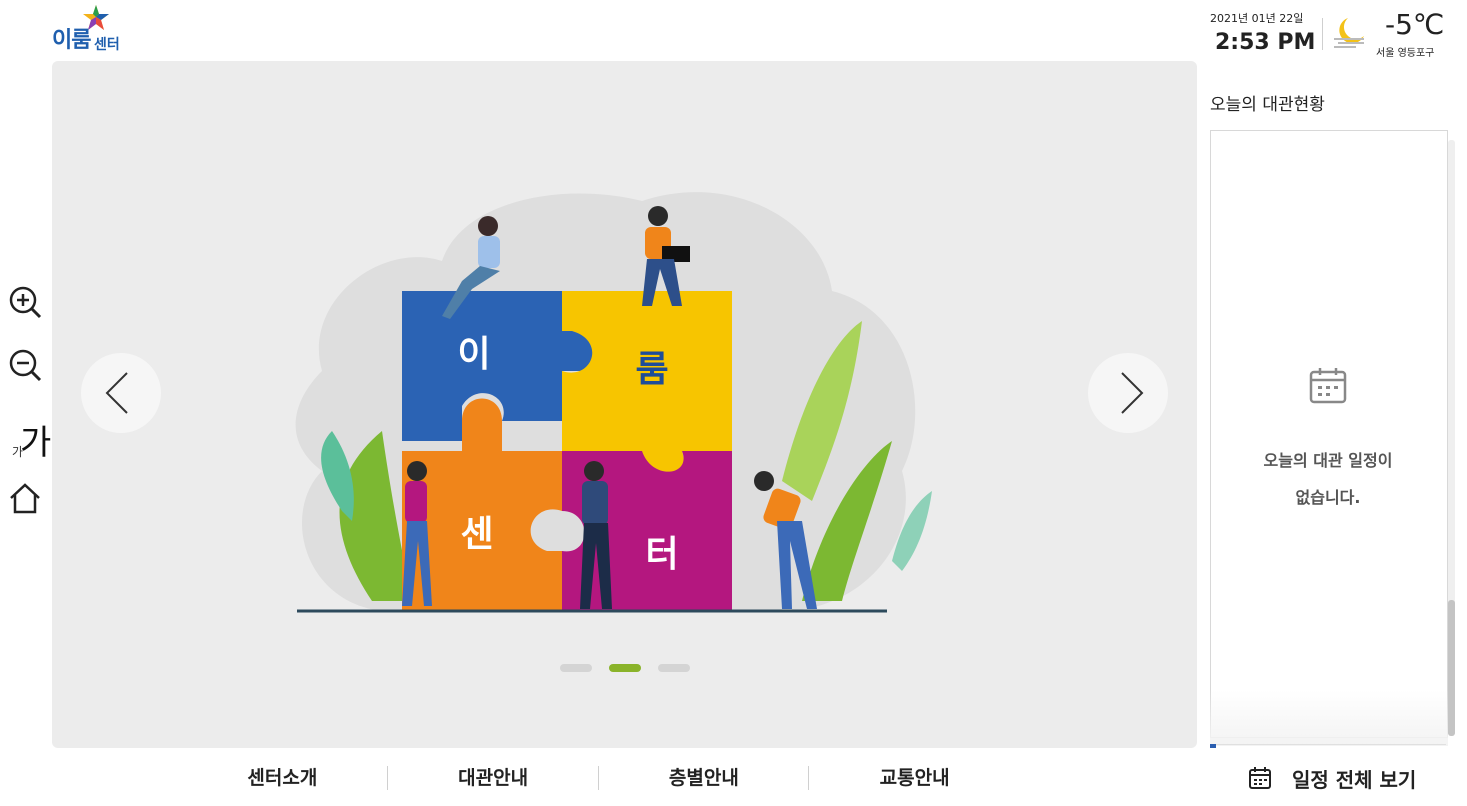 The height and width of the screenshot is (806, 1467). What do you see at coordinates (116, 393) in the screenshot?
I see `chevron-left-icon` at bounding box center [116, 393].